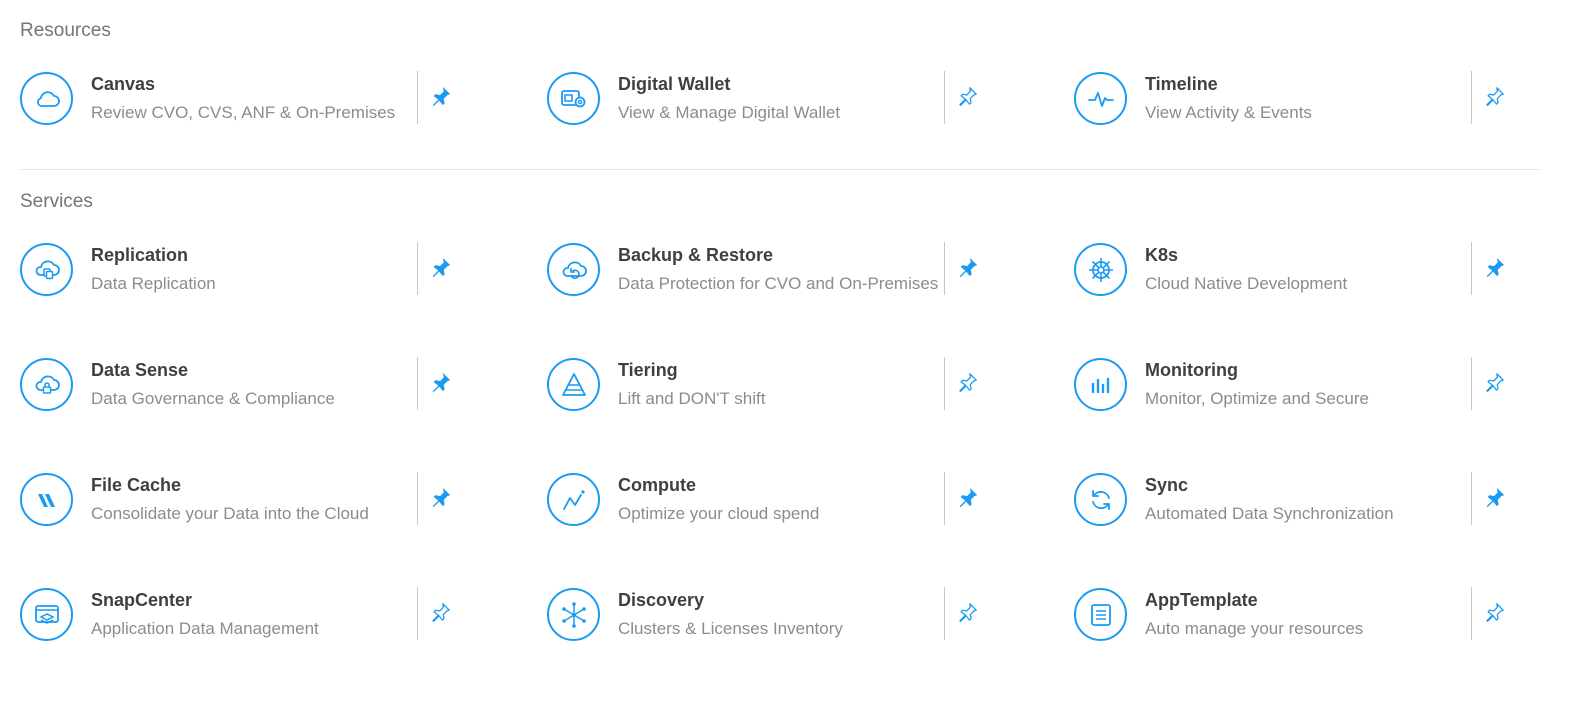 The width and height of the screenshot is (1585, 702). Describe the element at coordinates (573, 499) in the screenshot. I see `trend-line-icon` at that location.